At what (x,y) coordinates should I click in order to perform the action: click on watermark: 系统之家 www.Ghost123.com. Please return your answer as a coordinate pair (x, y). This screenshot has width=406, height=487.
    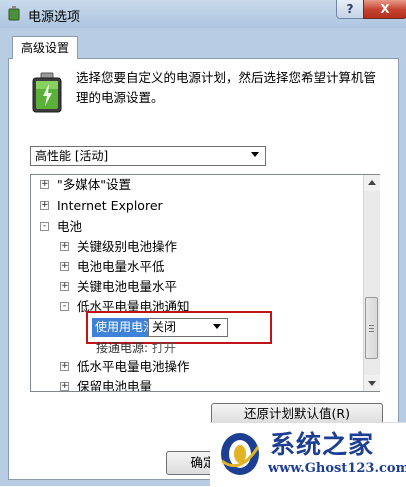
    Looking at the image, I should click on (308, 454).